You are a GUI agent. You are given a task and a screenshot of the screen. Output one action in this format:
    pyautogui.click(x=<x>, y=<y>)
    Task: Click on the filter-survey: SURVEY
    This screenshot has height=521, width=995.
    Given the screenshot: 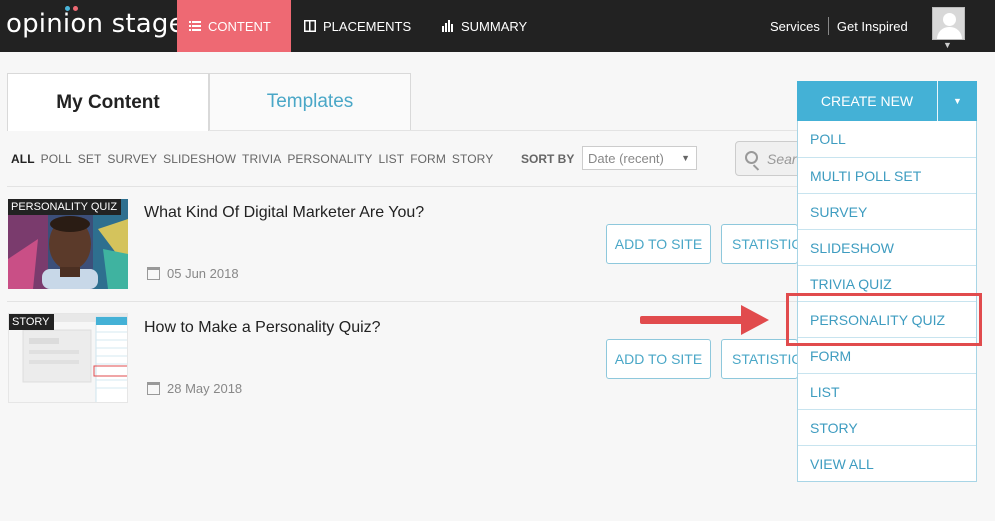 What is the action you would take?
    pyautogui.click(x=132, y=159)
    